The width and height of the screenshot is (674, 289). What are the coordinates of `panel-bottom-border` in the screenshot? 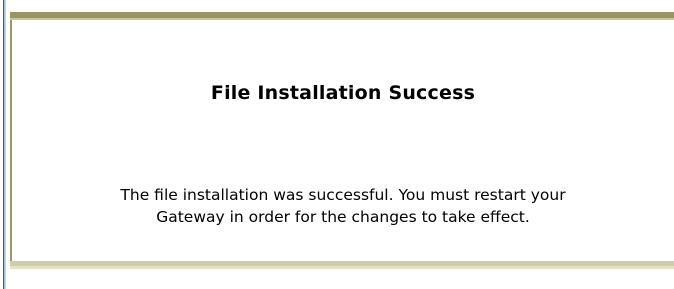 It's located at (342, 265).